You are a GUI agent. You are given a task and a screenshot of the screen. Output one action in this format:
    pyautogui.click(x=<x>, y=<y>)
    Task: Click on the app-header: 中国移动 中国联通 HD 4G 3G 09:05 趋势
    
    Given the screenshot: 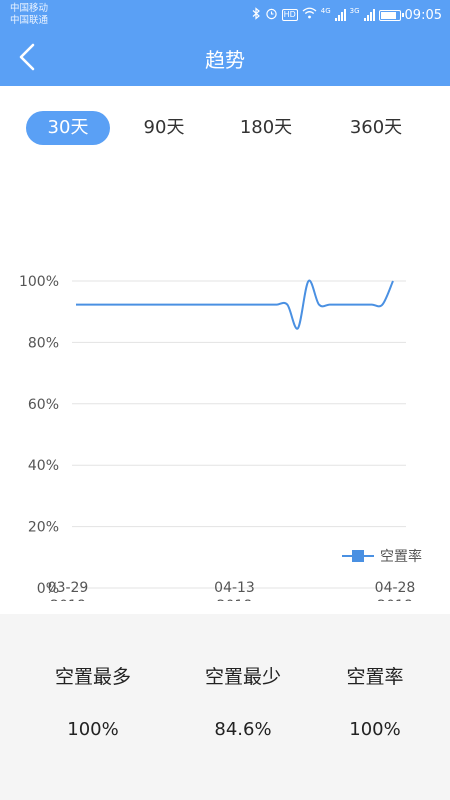 What is the action you would take?
    pyautogui.click(x=225, y=43)
    